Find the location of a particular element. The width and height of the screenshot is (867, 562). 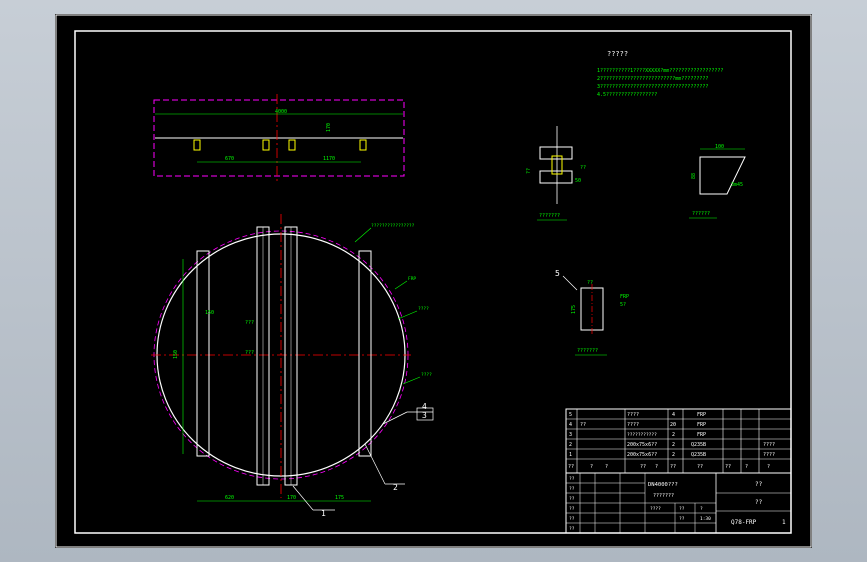

detail-c-caption: ??????? is located at coordinates (587, 351).